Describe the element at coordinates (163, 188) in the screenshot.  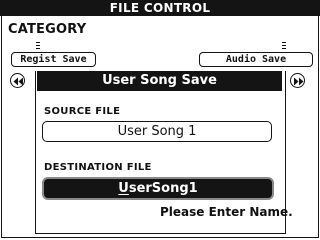
I see `destination-name-text: serSong1` at that location.